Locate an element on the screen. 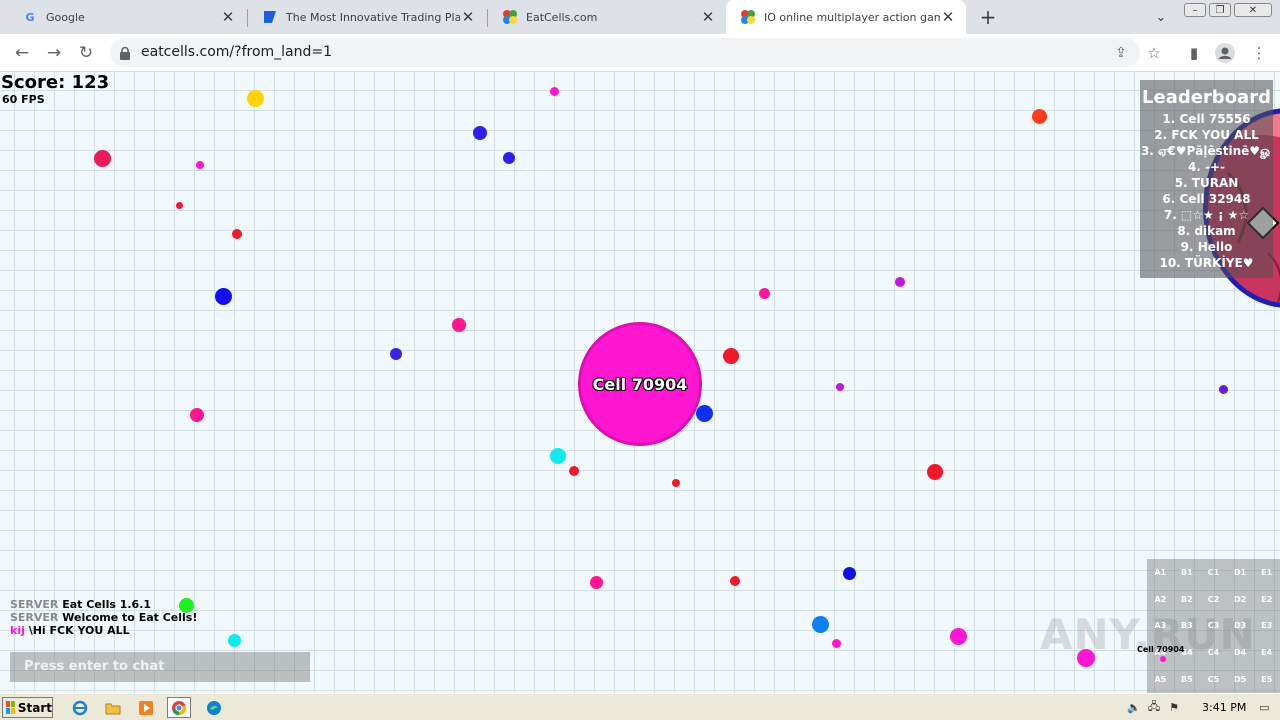 Image resolution: width=1280 pixels, height=720 pixels. minimap-cell: E4 is located at coordinates (1267, 653).